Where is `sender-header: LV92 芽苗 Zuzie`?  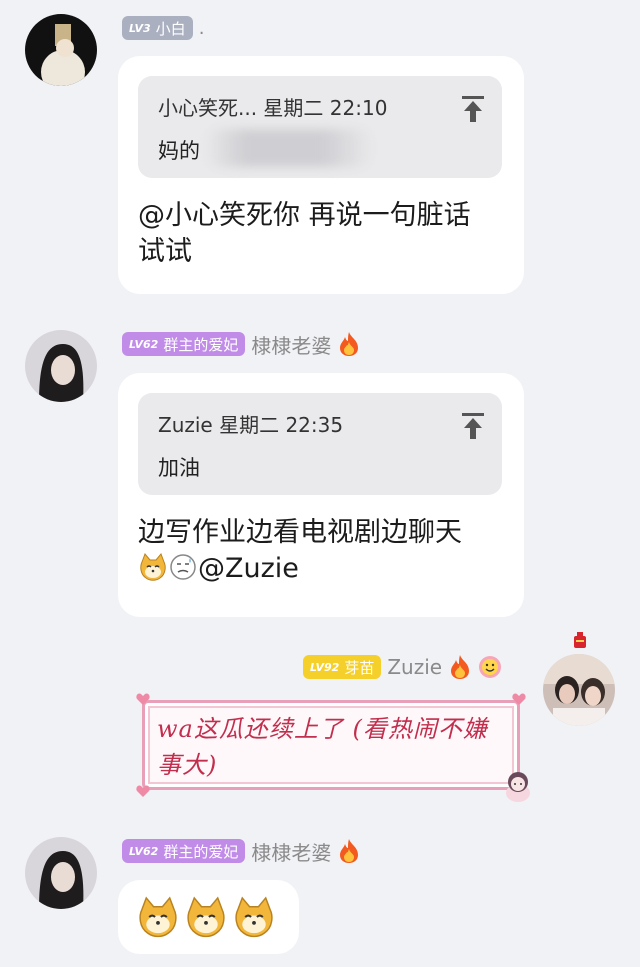
sender-header: LV92 芽苗 Zuzie is located at coordinates (402, 667).